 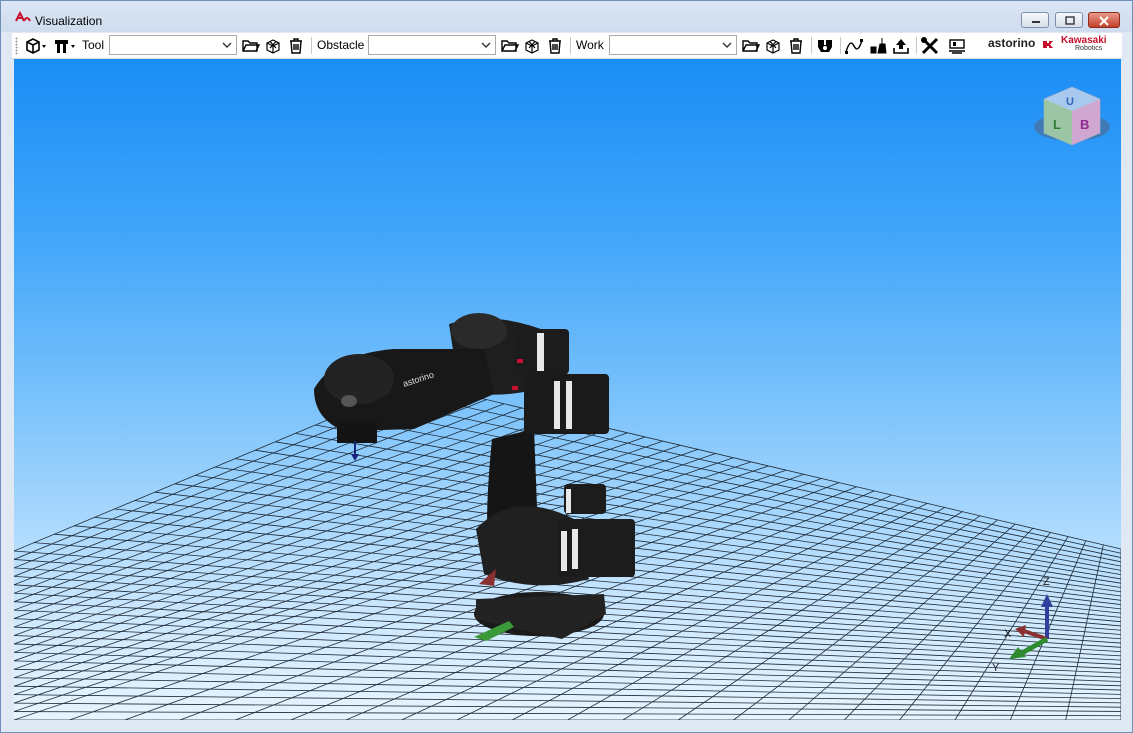 What do you see at coordinates (673, 45) in the screenshot?
I see `work-select` at bounding box center [673, 45].